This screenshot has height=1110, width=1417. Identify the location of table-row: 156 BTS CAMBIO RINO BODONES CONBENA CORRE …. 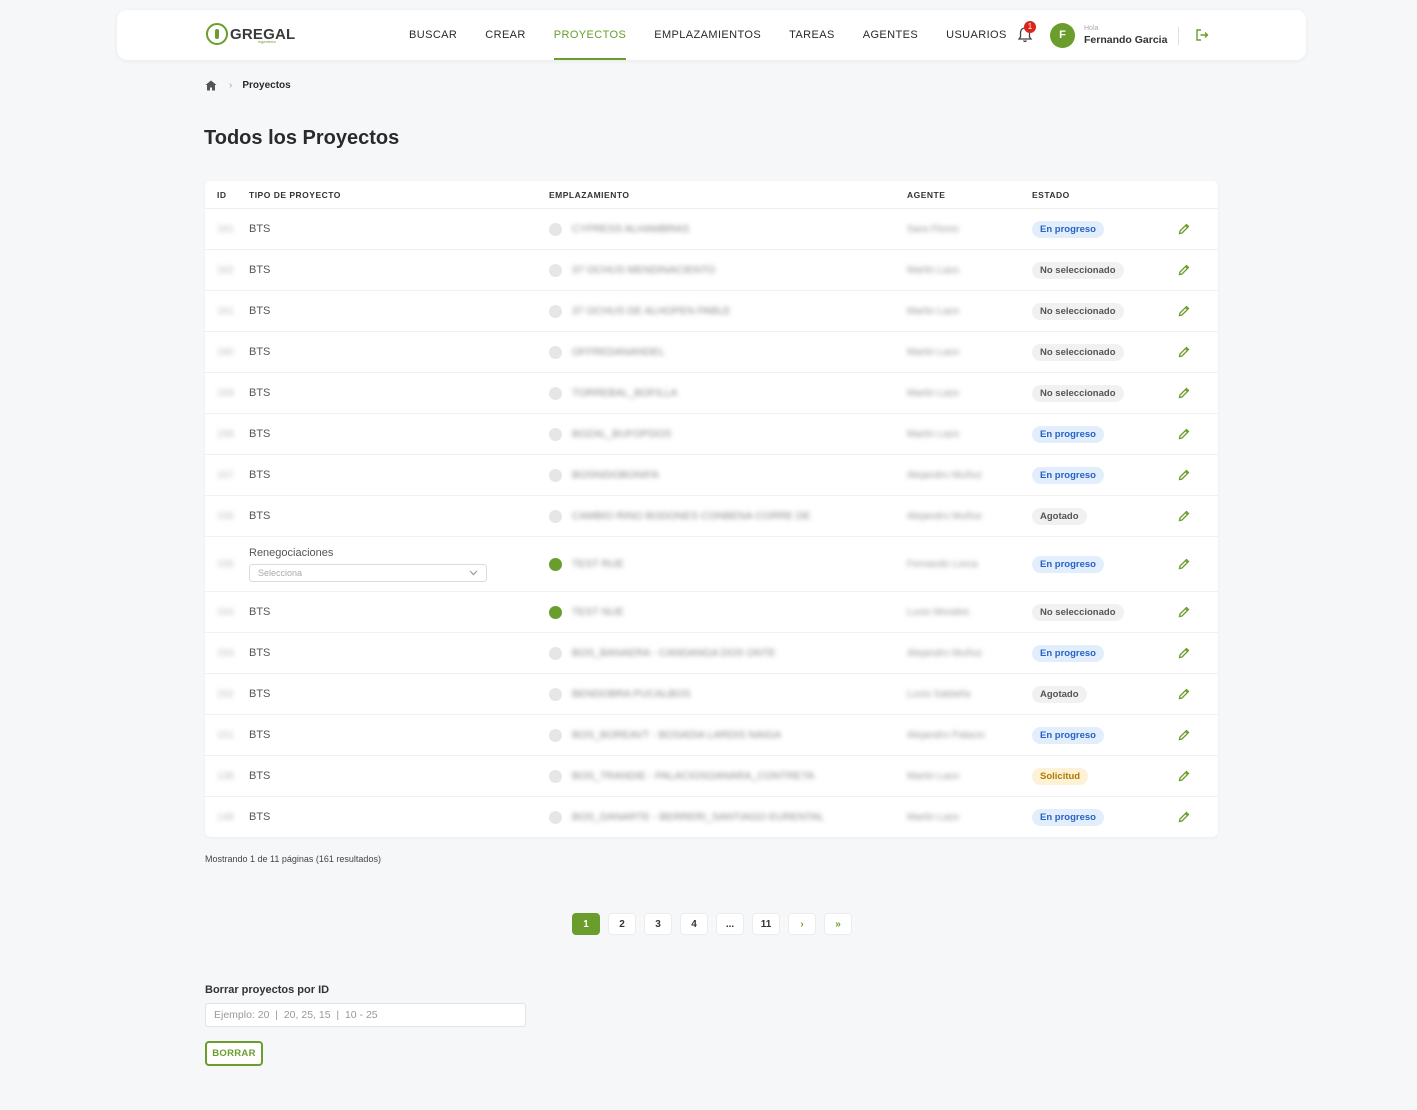
(711, 516).